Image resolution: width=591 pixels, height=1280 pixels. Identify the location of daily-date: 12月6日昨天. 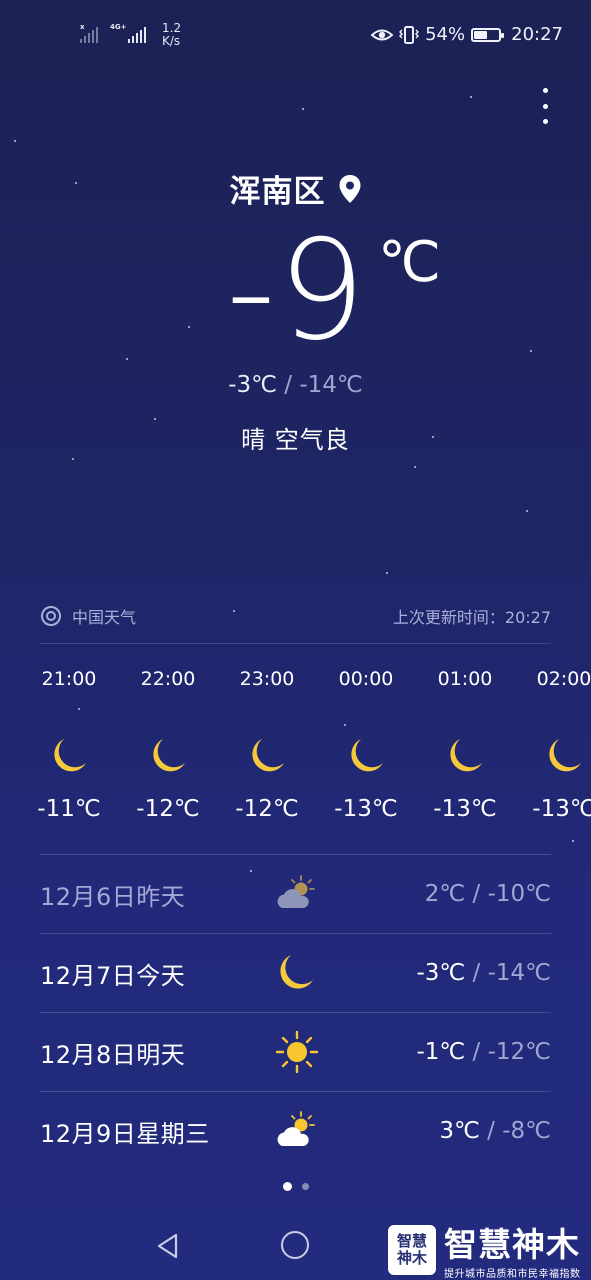
(113, 896).